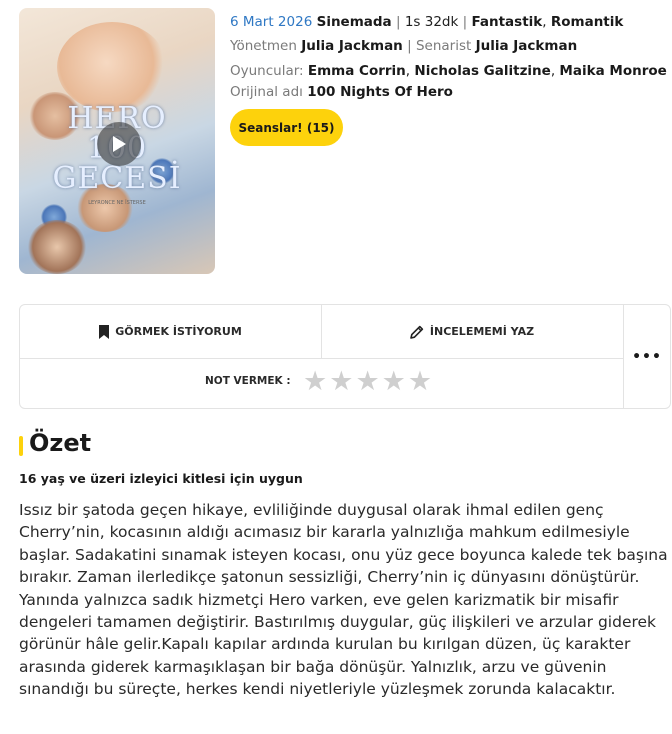  Describe the element at coordinates (104, 331) in the screenshot. I see `bookmark-icon` at that location.